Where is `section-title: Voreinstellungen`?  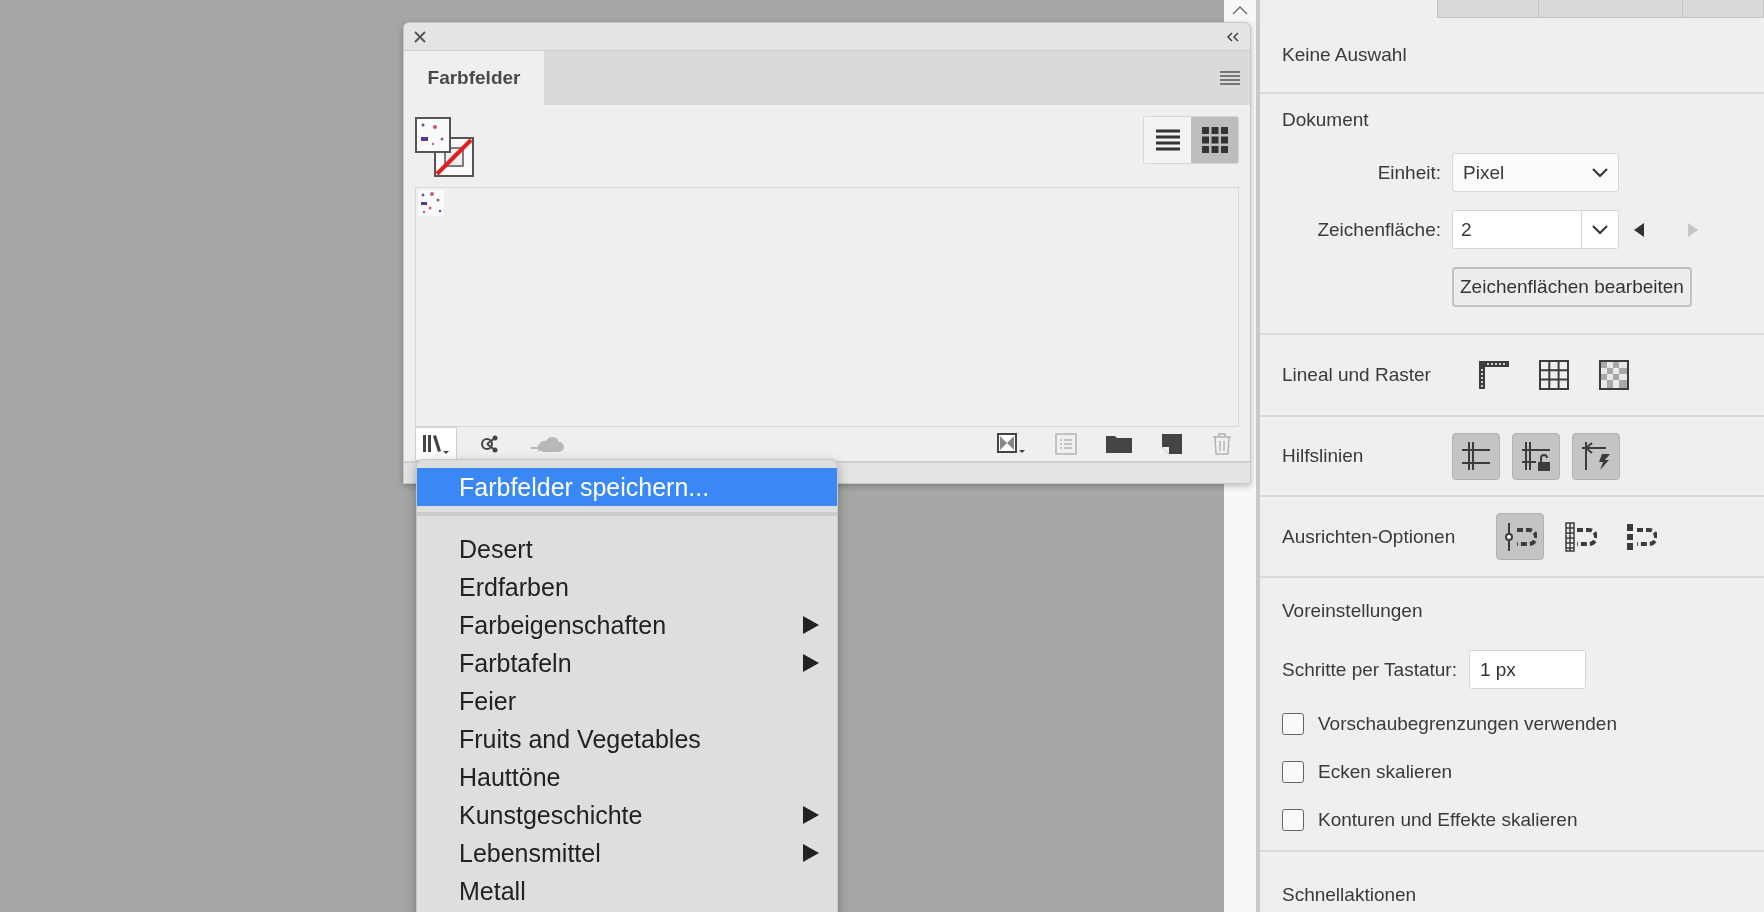
section-title: Voreinstellungen is located at coordinates (1353, 611).